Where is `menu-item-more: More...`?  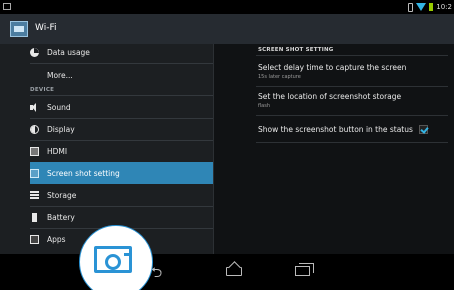 menu-item-more: More... is located at coordinates (121, 75).